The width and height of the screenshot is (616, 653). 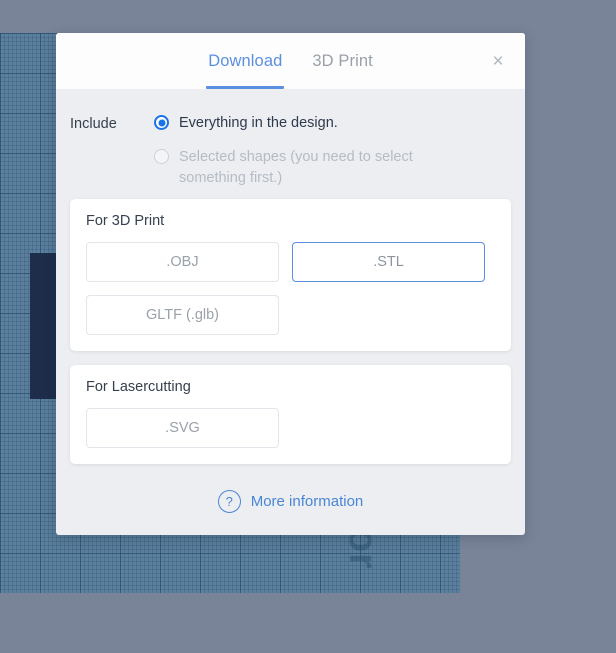 I want to click on include-label: Include, so click(x=93, y=124).